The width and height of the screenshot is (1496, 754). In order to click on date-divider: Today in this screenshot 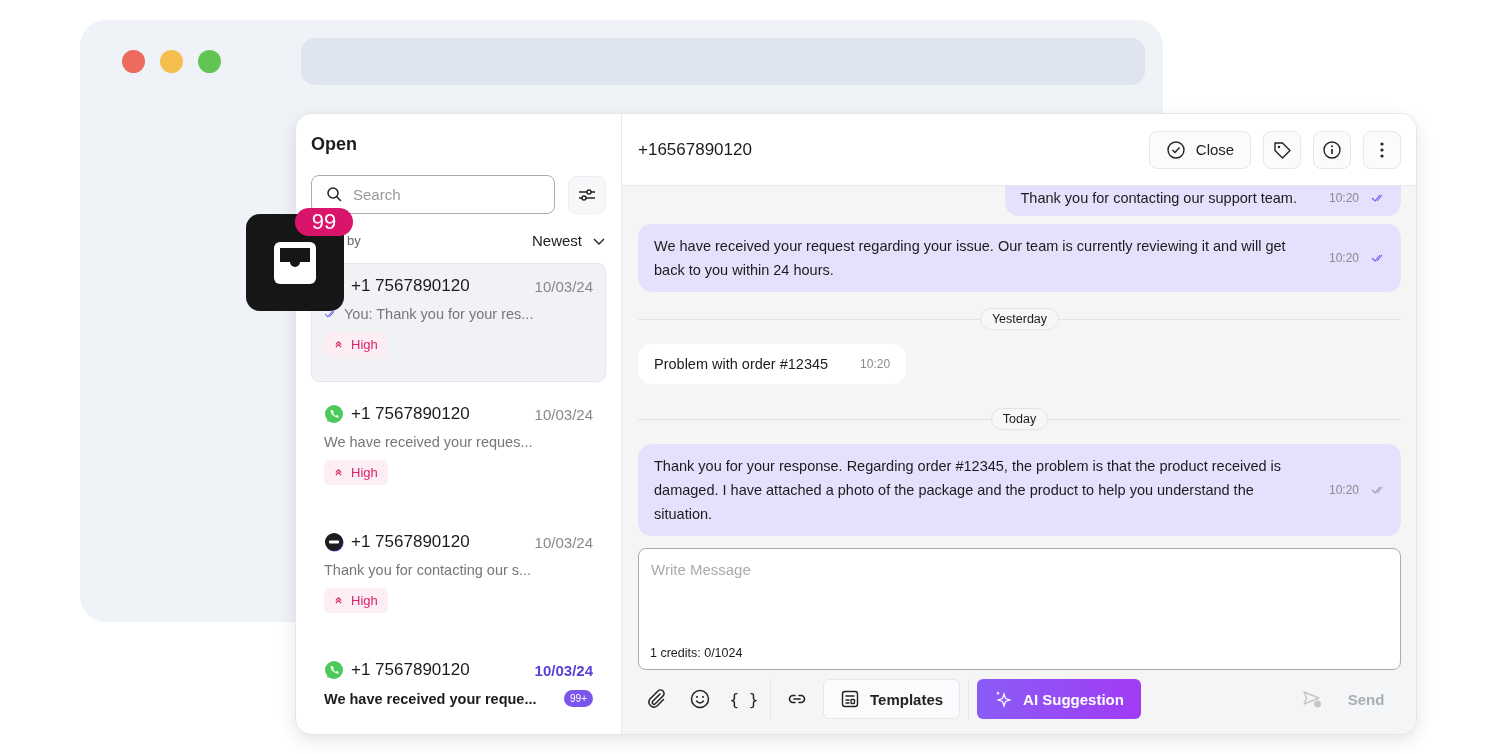, I will do `click(1019, 419)`.